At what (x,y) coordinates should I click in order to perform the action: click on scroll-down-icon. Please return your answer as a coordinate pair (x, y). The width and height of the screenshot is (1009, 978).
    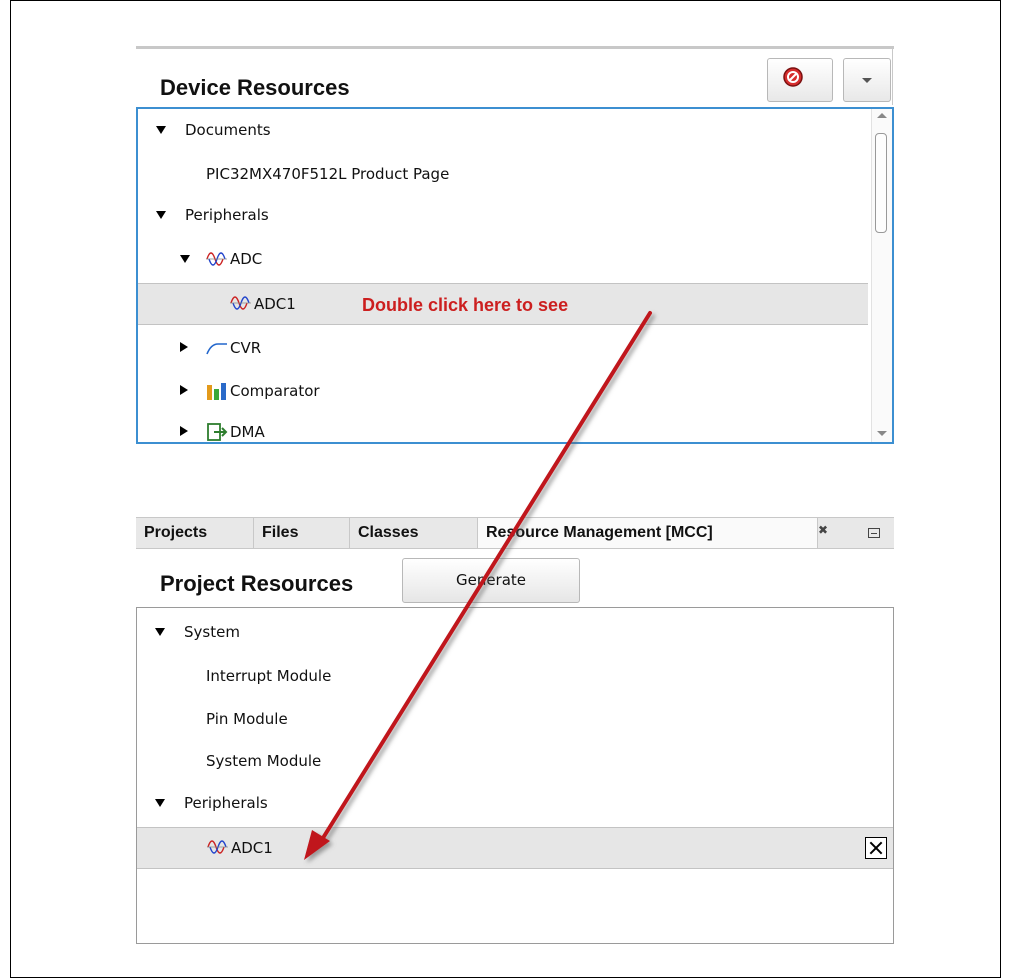
    Looking at the image, I should click on (882, 433).